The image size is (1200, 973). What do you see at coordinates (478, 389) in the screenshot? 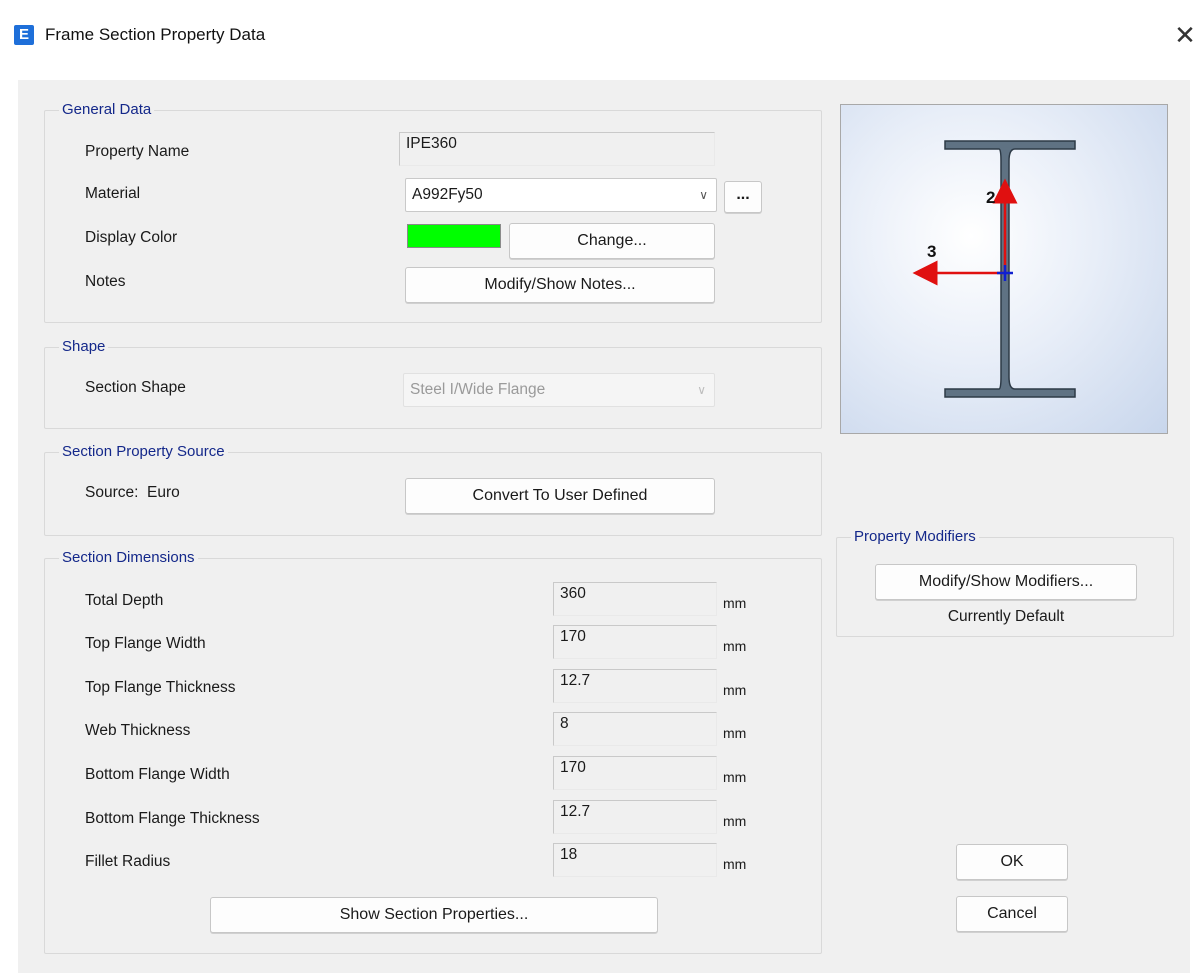
I see `section-shape-value: Steel I/Wide Flange` at bounding box center [478, 389].